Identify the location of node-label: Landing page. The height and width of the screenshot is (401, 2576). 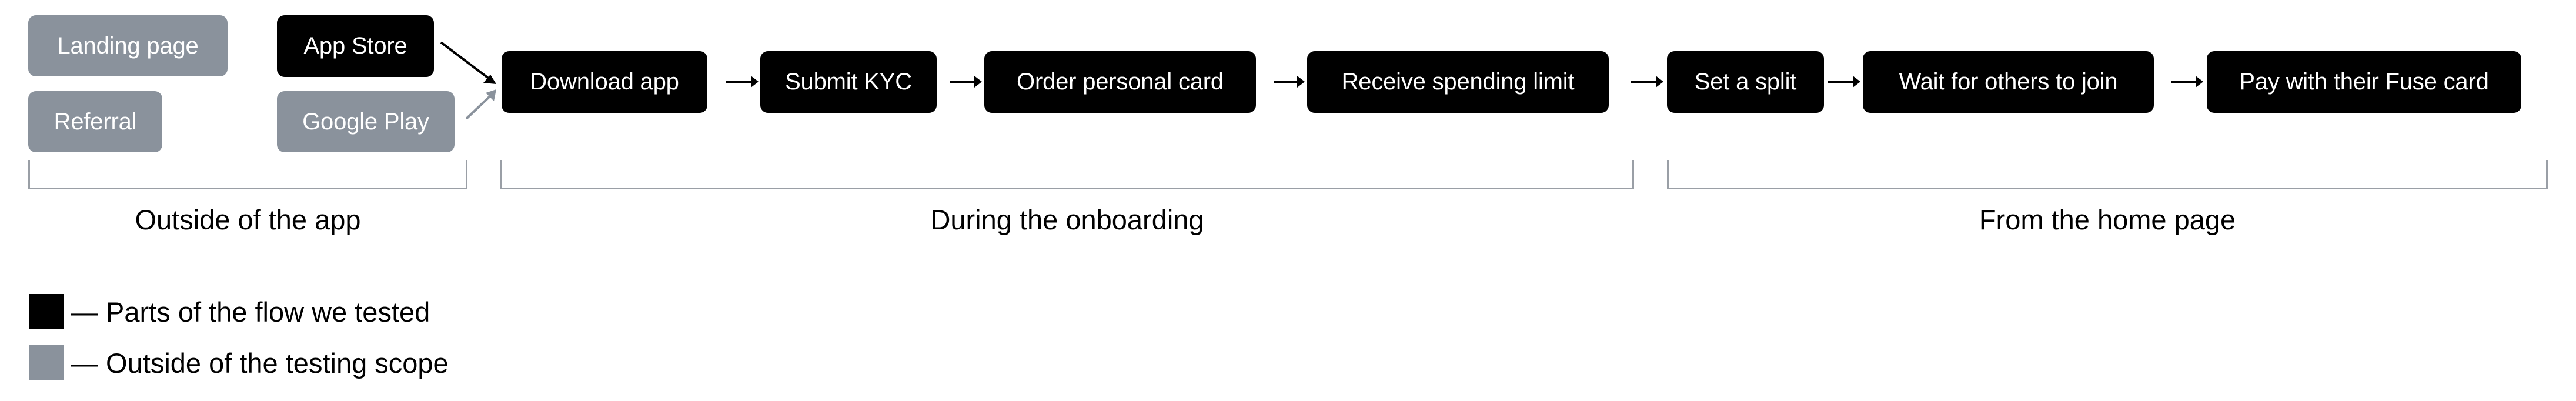
(128, 45).